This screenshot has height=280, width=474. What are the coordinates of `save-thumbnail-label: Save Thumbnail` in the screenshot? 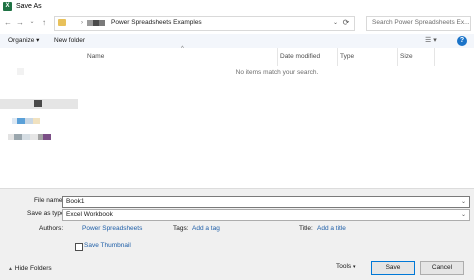 It's located at (107, 246).